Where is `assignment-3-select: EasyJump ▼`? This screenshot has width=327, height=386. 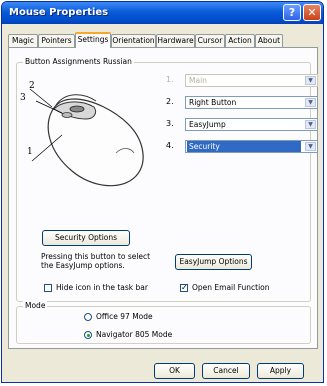 assignment-3-select: EasyJump ▼ is located at coordinates (251, 124).